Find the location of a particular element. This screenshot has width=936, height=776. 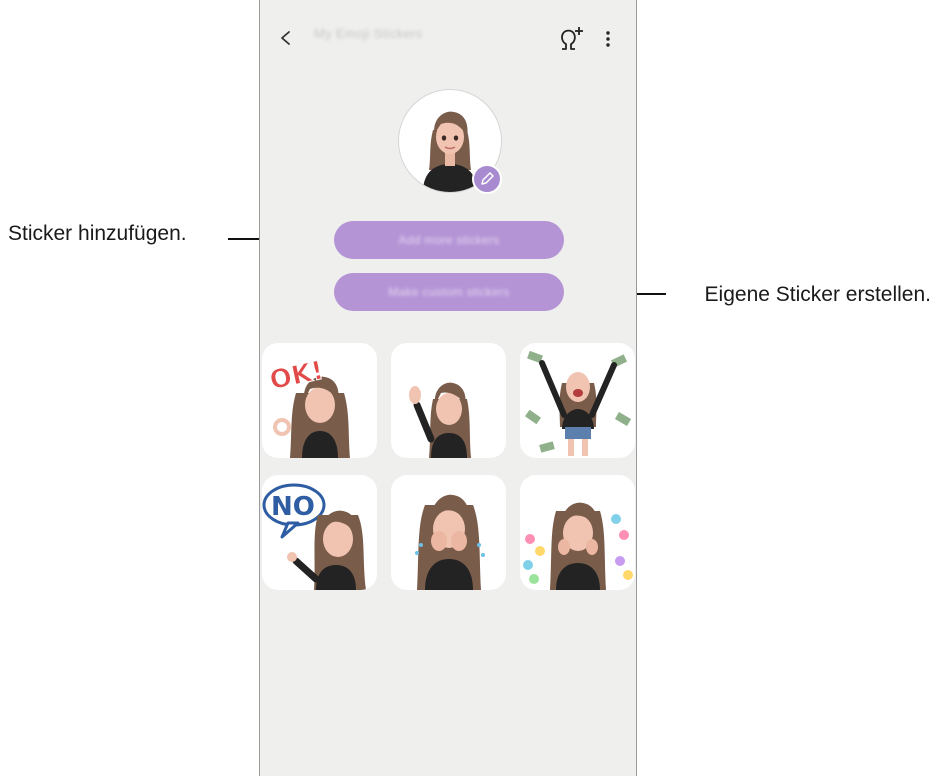

wave-sticker-image is located at coordinates (440, 420).